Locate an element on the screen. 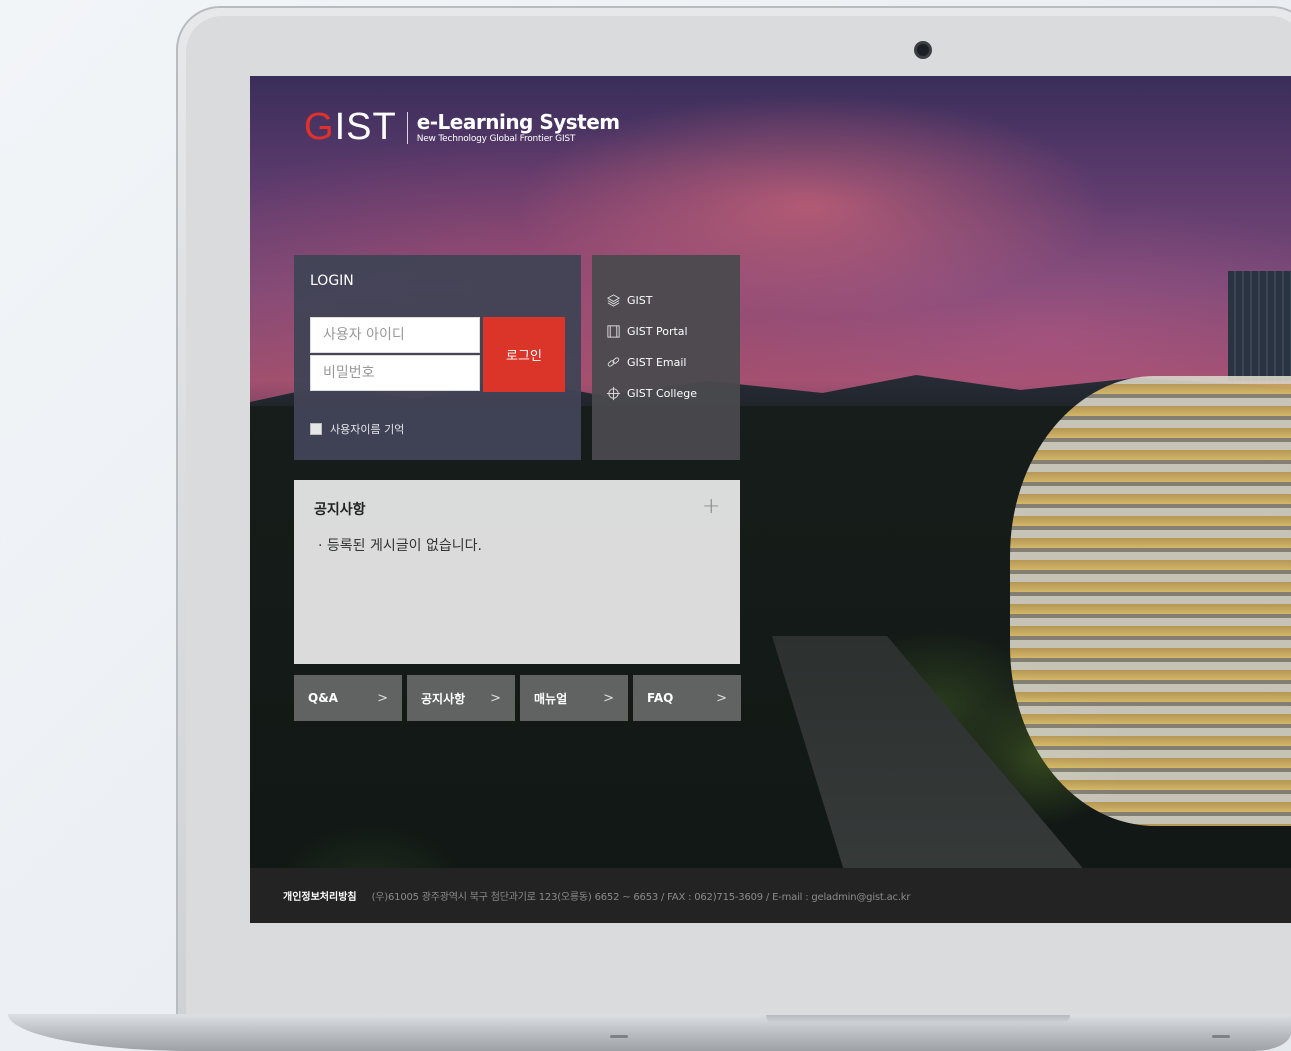 The image size is (1291, 1051). notice-title: 공지사항 is located at coordinates (340, 510).